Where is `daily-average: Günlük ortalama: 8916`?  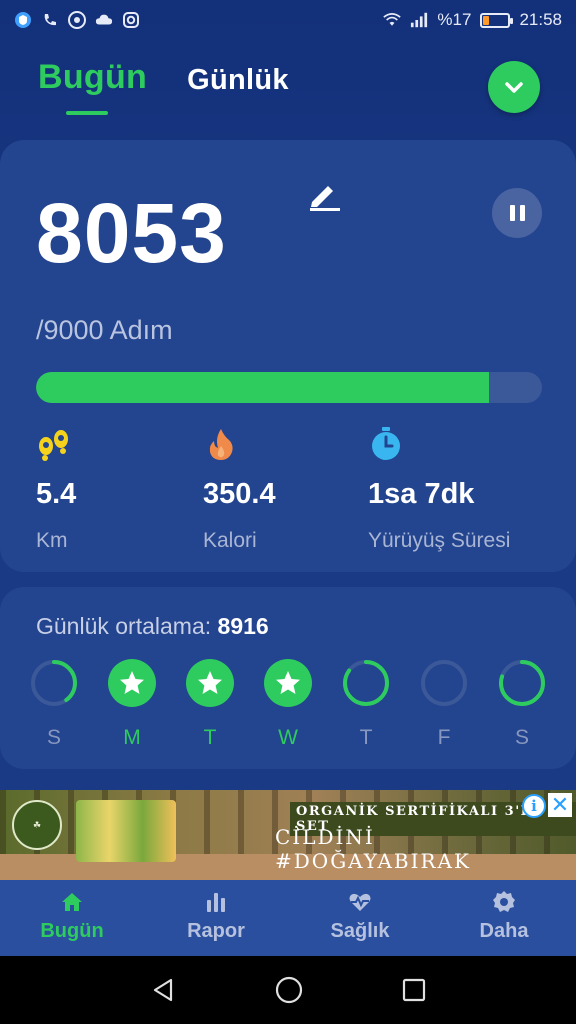
daily-average: Günlük ortalama: 8916 is located at coordinates (152, 626).